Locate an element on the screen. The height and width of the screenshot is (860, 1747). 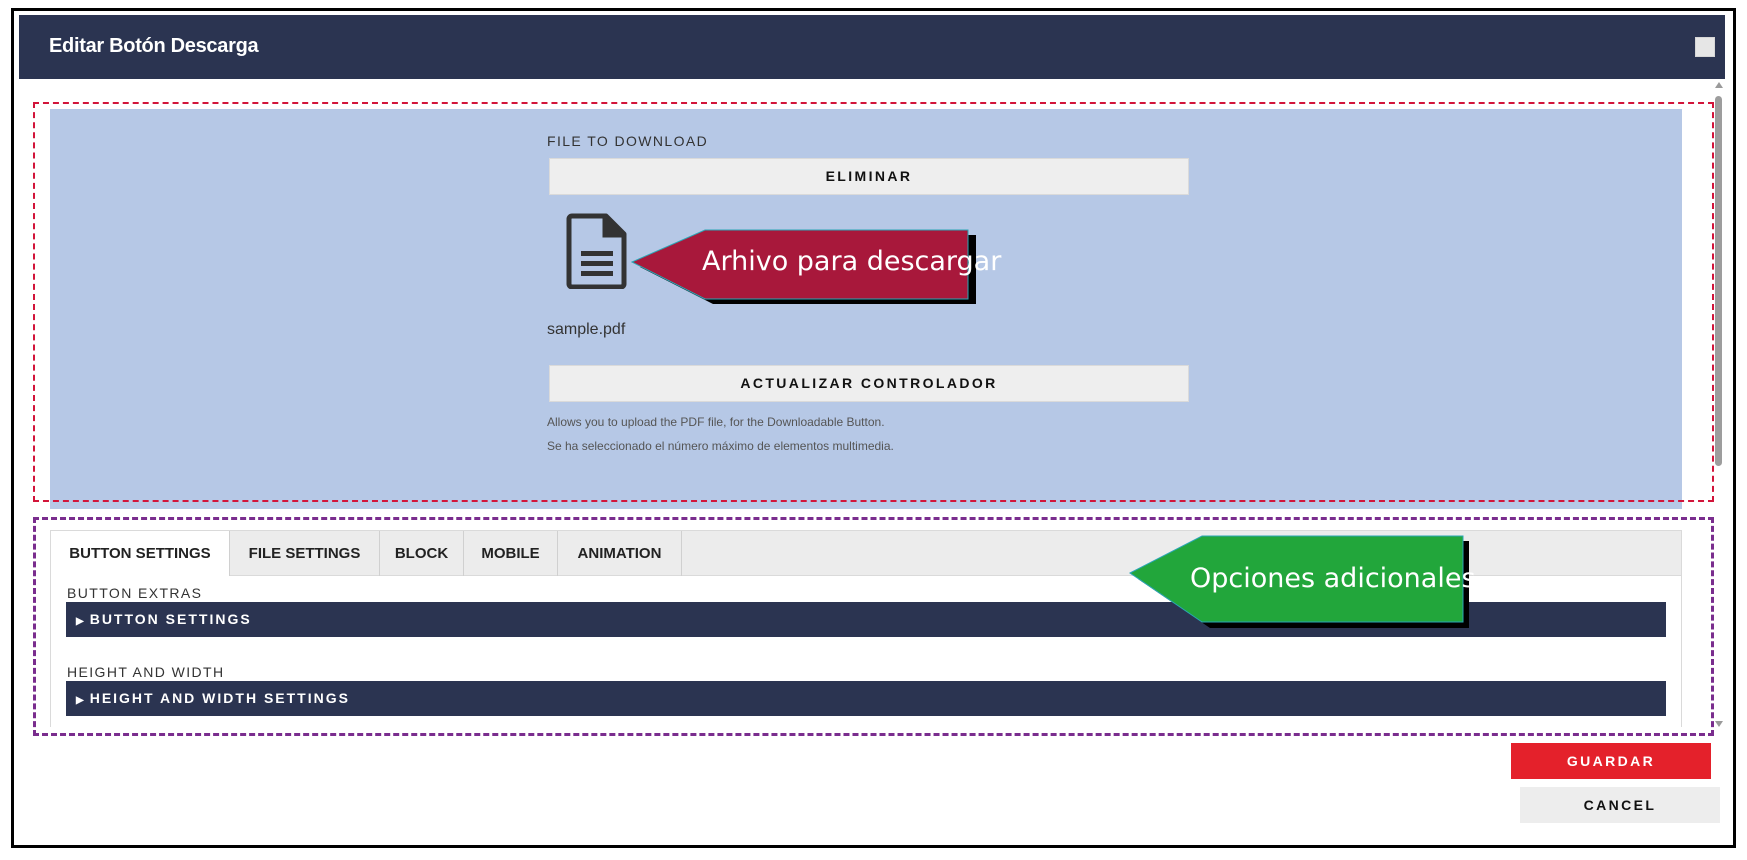
cancel-button: CANCEL is located at coordinates (1620, 805).